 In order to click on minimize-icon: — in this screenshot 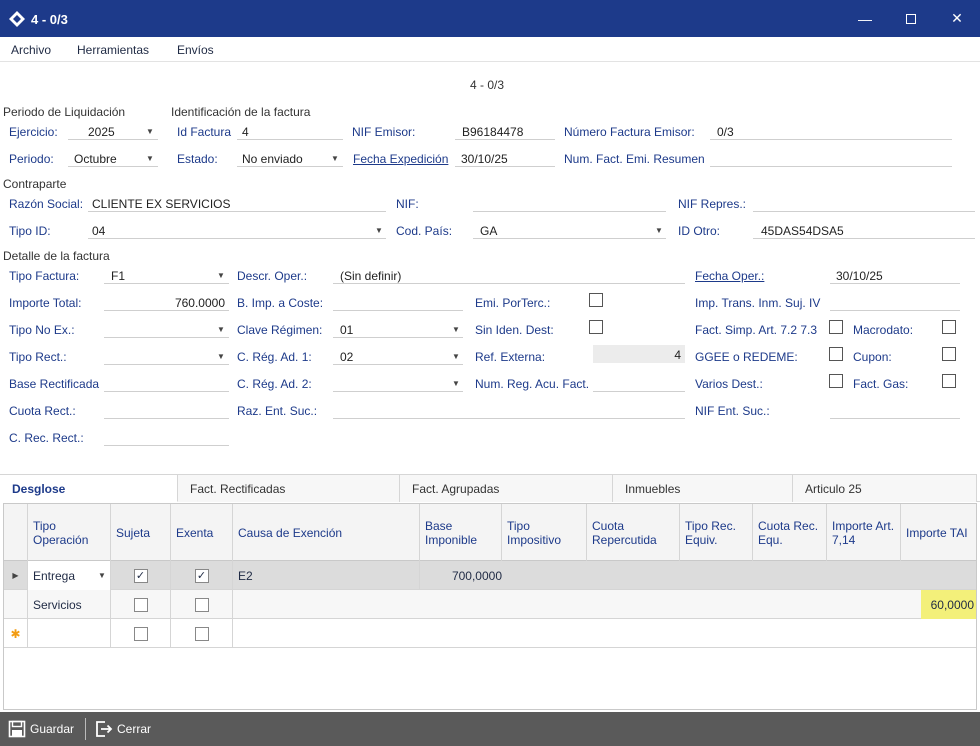, I will do `click(865, 18)`.